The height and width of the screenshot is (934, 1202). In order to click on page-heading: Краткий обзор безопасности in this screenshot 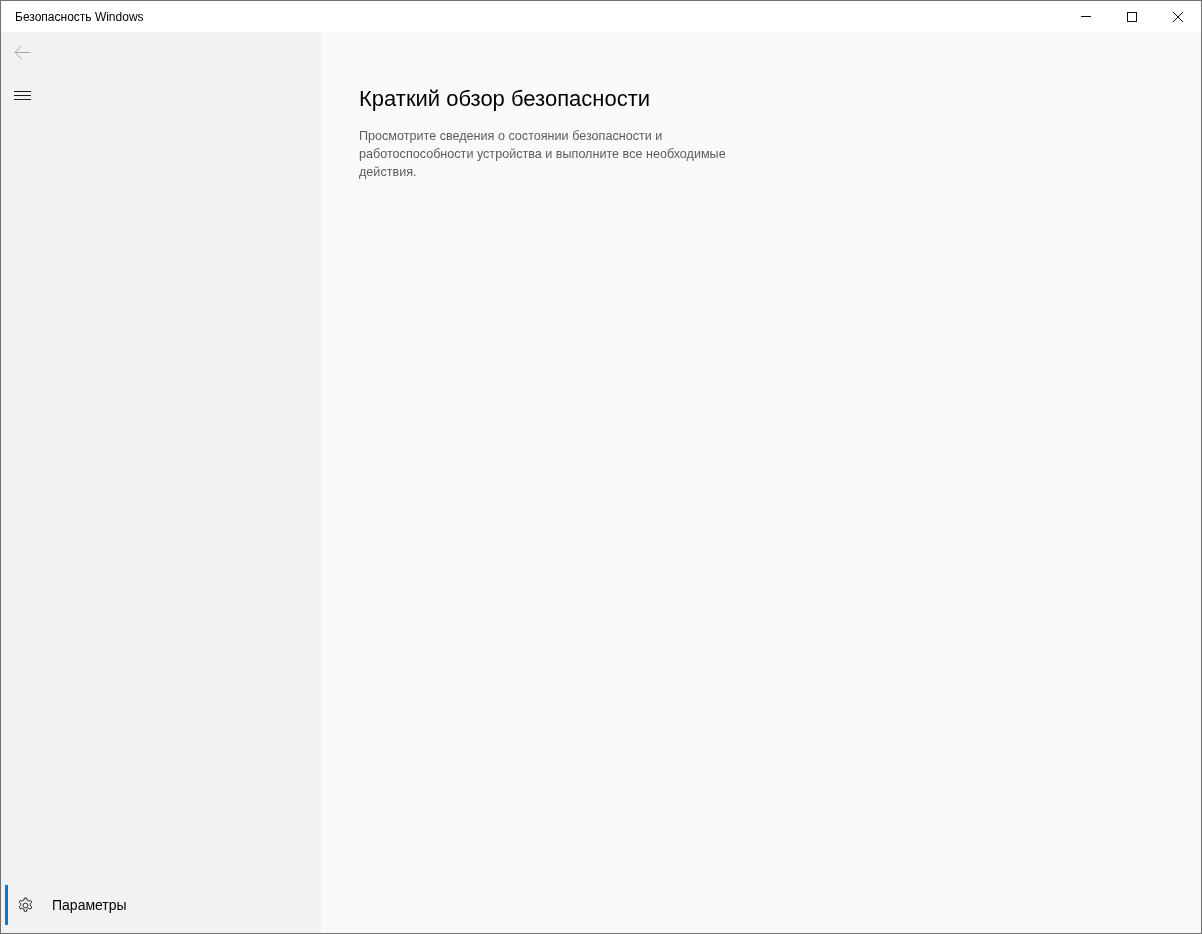, I will do `click(505, 99)`.